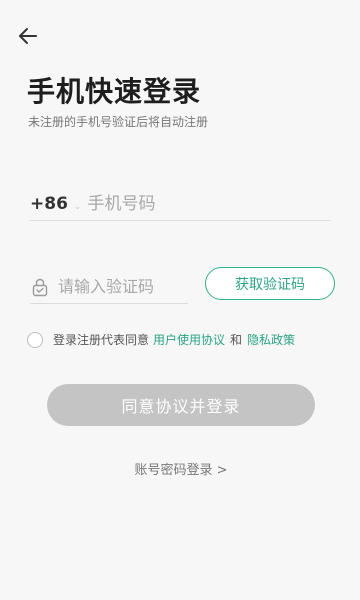  Describe the element at coordinates (35, 339) in the screenshot. I see `agreement-checkbox` at that location.